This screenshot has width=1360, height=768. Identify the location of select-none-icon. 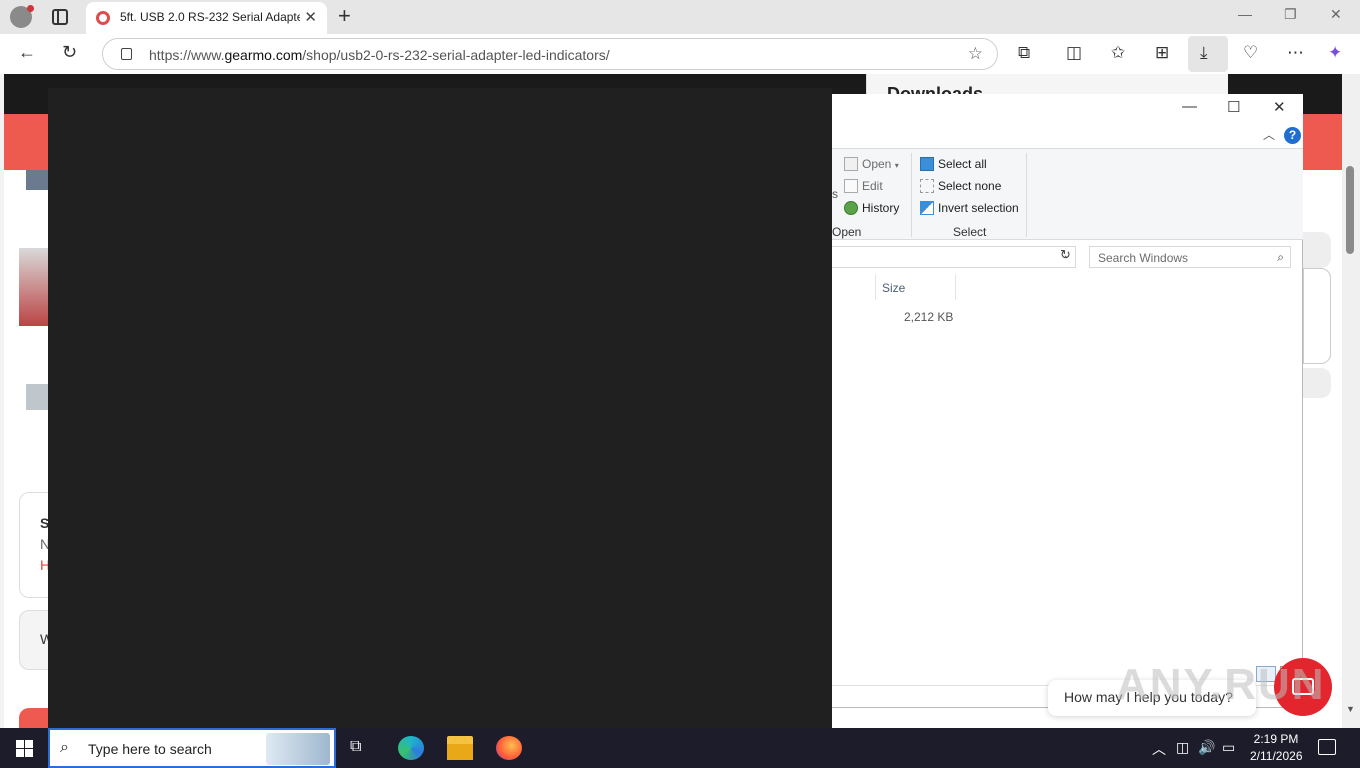
(927, 186).